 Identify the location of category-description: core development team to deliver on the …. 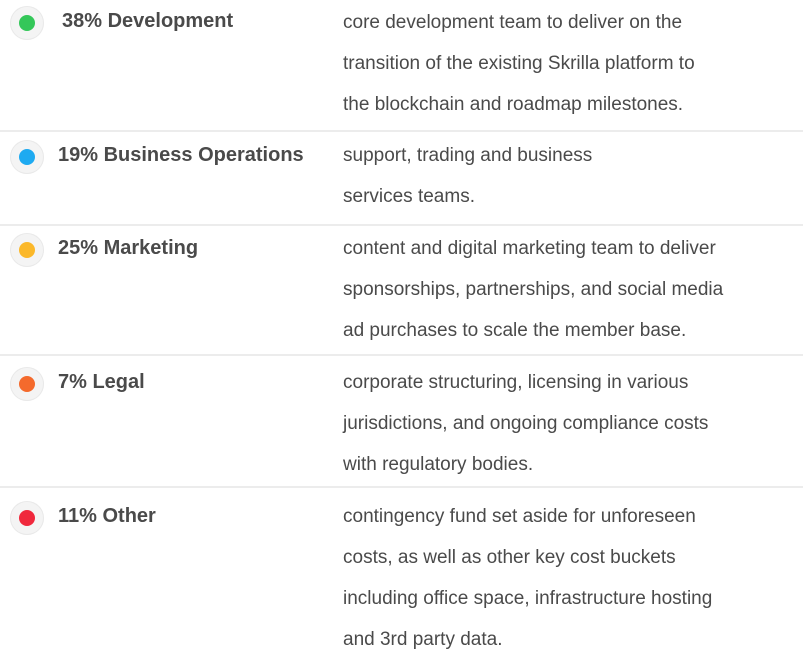
(573, 63).